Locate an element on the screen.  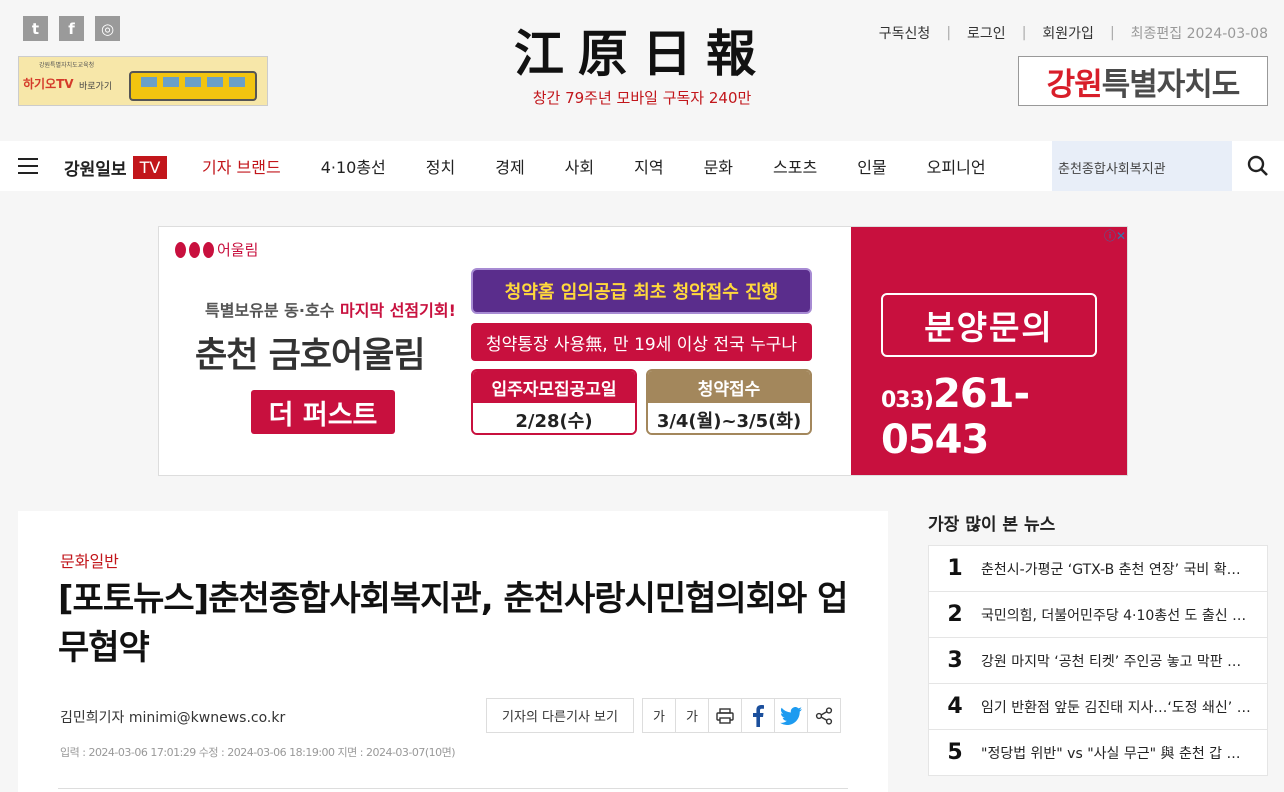
reporter-more-articles-button: 기자의 다른기사 보기 is located at coordinates (560, 715).